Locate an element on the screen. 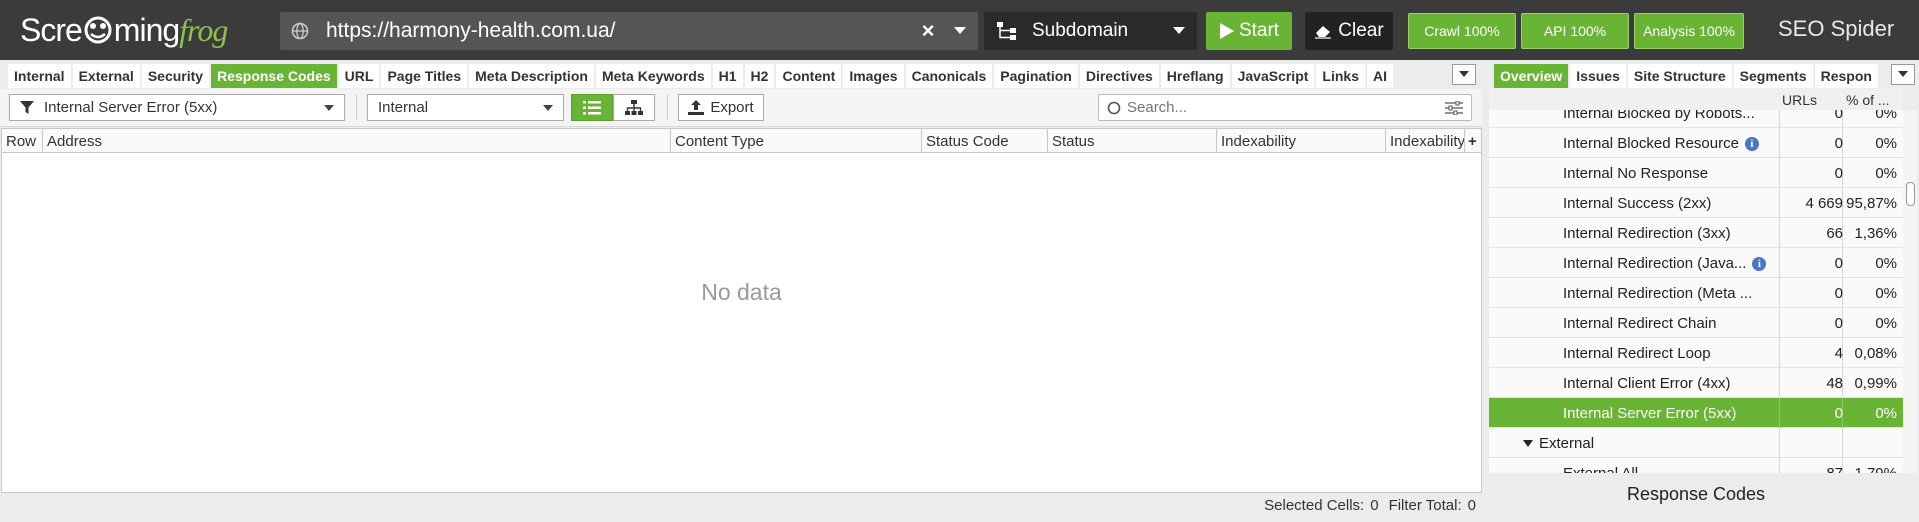  expand-triangle-icon is located at coordinates (1528, 443).